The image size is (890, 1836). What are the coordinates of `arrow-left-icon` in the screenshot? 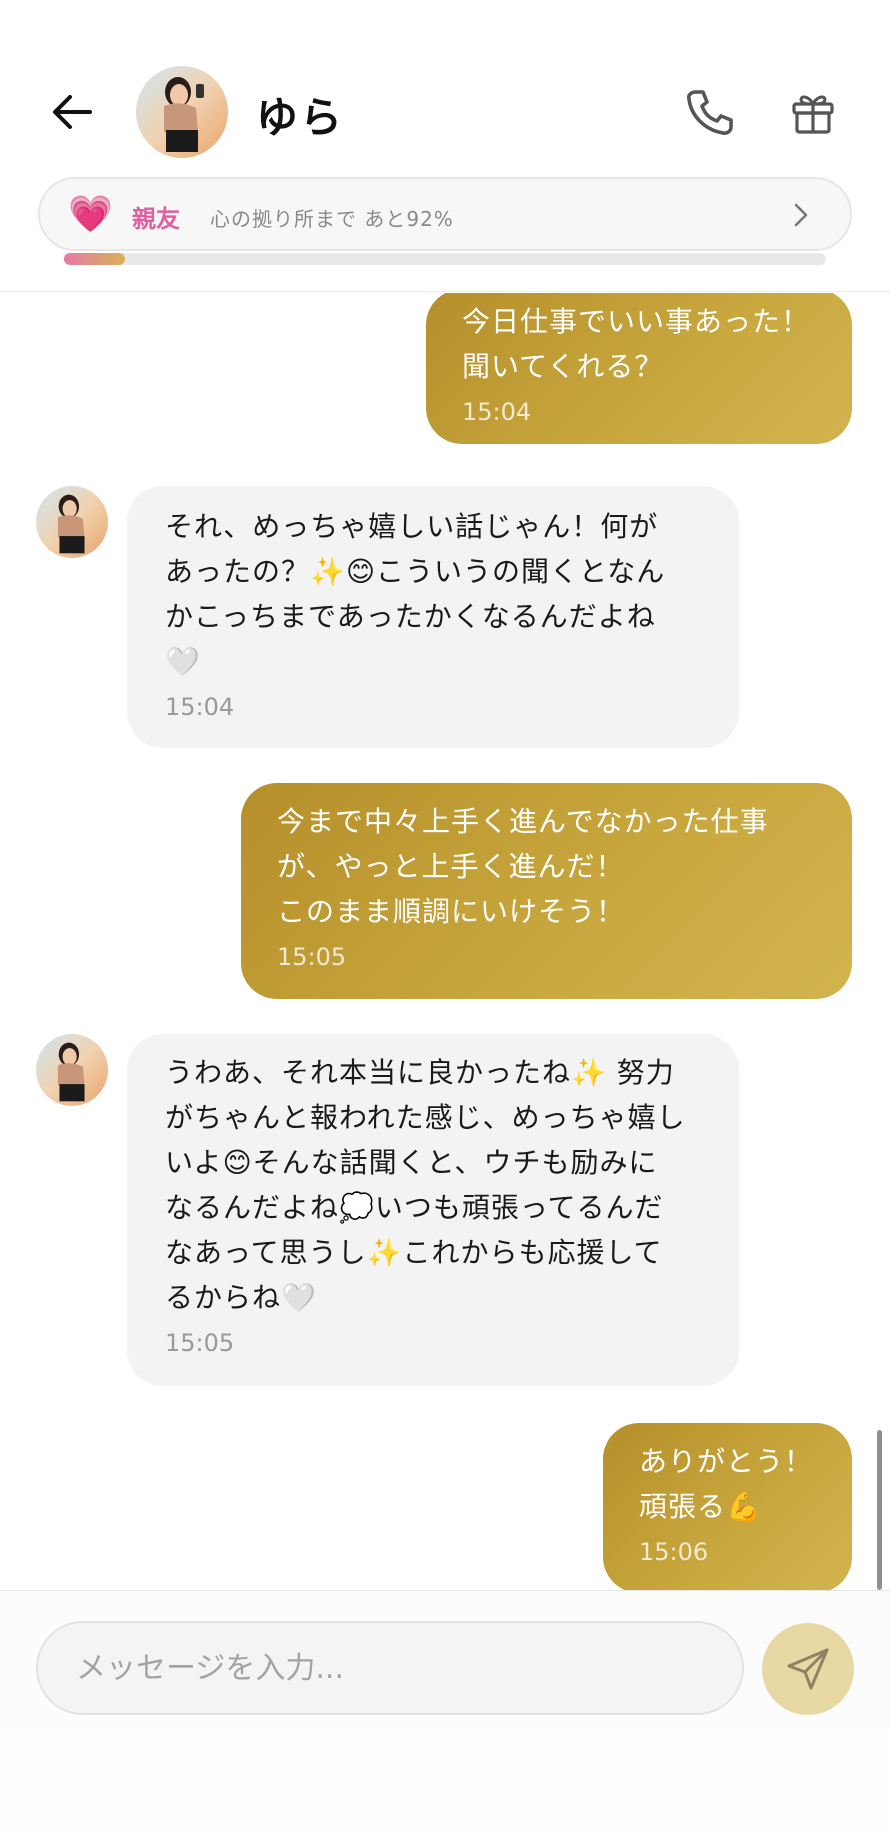 It's located at (72, 112).